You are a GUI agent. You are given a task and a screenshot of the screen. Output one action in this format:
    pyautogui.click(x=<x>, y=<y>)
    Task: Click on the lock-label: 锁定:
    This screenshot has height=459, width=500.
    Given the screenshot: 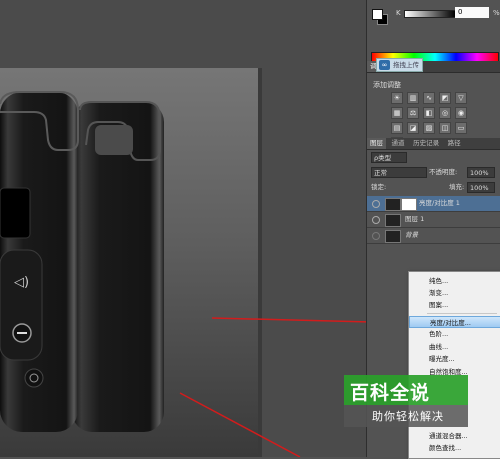 What is the action you would take?
    pyautogui.click(x=379, y=187)
    